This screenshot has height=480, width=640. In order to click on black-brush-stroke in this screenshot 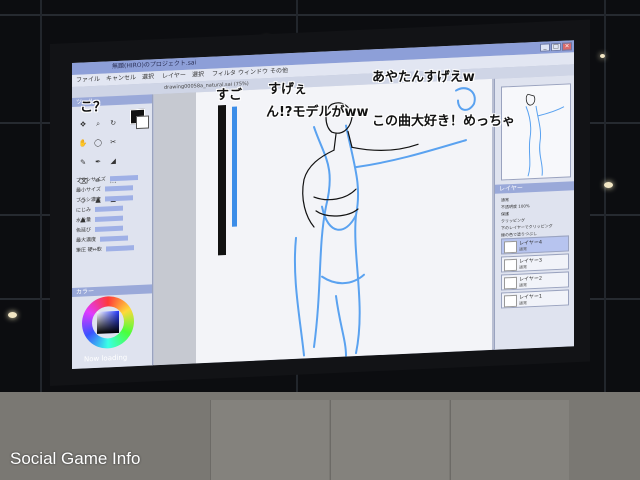, I will do `click(222, 180)`.